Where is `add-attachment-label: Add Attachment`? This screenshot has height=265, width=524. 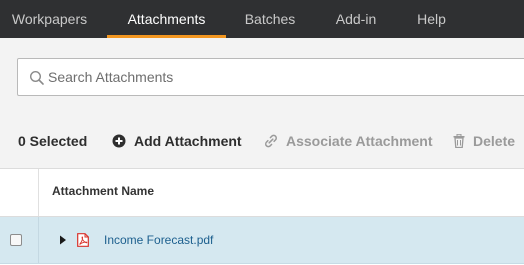
add-attachment-label: Add Attachment is located at coordinates (188, 141).